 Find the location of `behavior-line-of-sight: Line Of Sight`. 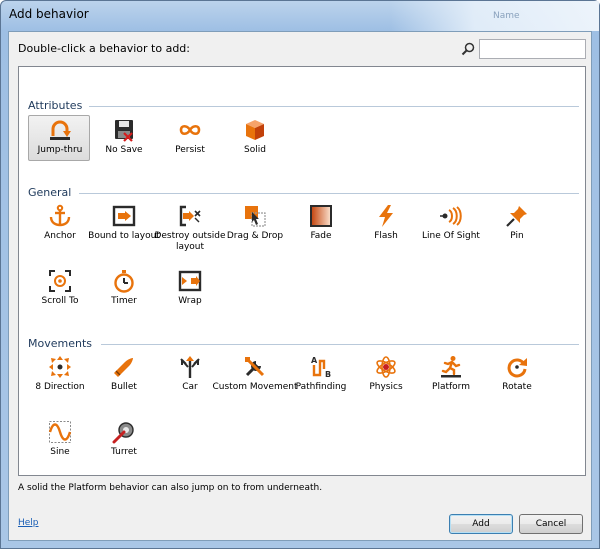

behavior-line-of-sight: Line Of Sight is located at coordinates (450, 224).